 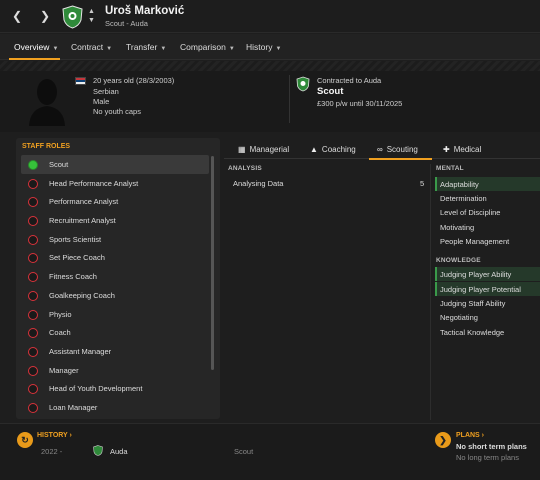 What do you see at coordinates (115, 388) in the screenshot?
I see `list-item: Head of Youth Development` at bounding box center [115, 388].